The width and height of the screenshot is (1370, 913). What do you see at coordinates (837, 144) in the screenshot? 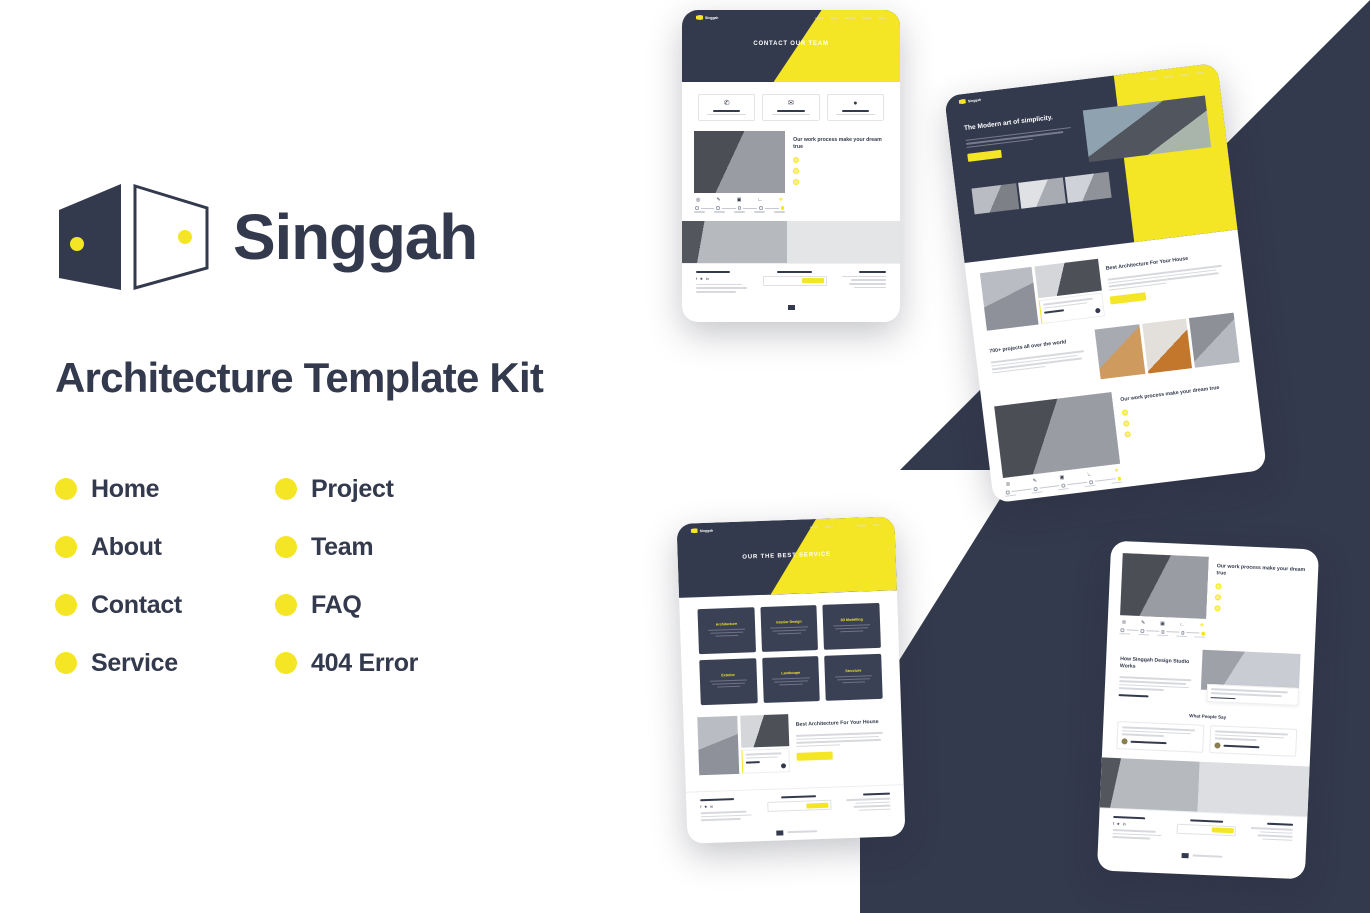
I see `work-process-title: Our work process make your dream true` at bounding box center [837, 144].